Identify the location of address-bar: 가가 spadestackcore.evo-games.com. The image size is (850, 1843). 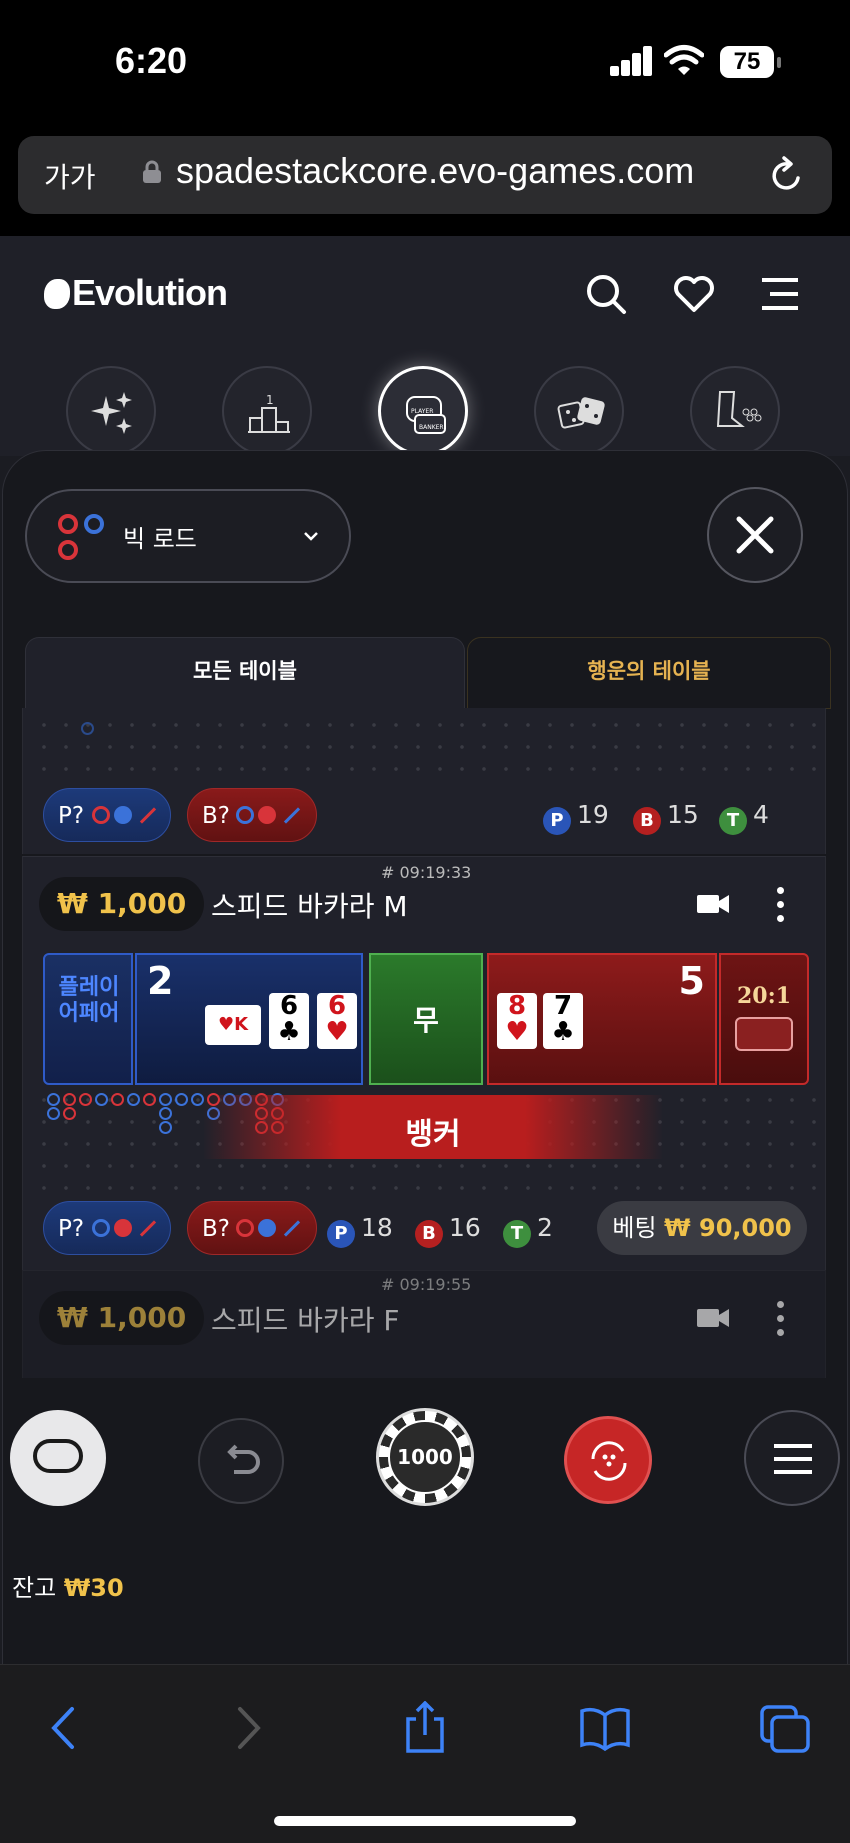
(425, 175).